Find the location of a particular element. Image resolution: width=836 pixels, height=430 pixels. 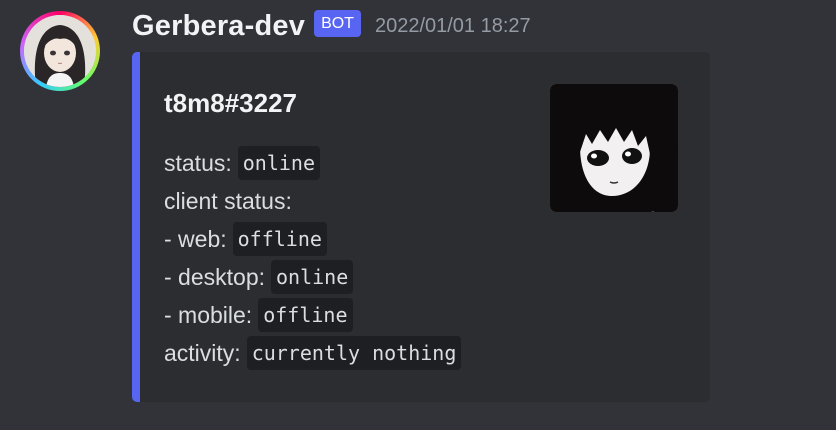

anime-girl-thumbnail-icon is located at coordinates (614, 148).